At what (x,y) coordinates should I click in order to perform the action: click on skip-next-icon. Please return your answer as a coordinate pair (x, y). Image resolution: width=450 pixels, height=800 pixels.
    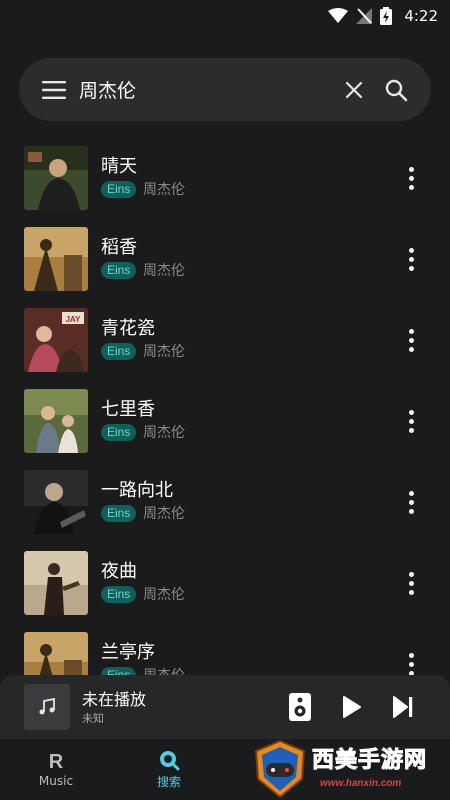
    Looking at the image, I should click on (403, 707).